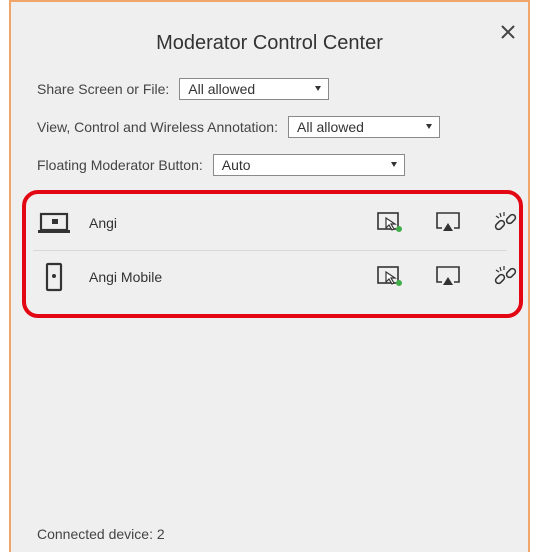 This screenshot has width=539, height=552. I want to click on floating-setting-label: Floating Moderator Button:, so click(120, 165).